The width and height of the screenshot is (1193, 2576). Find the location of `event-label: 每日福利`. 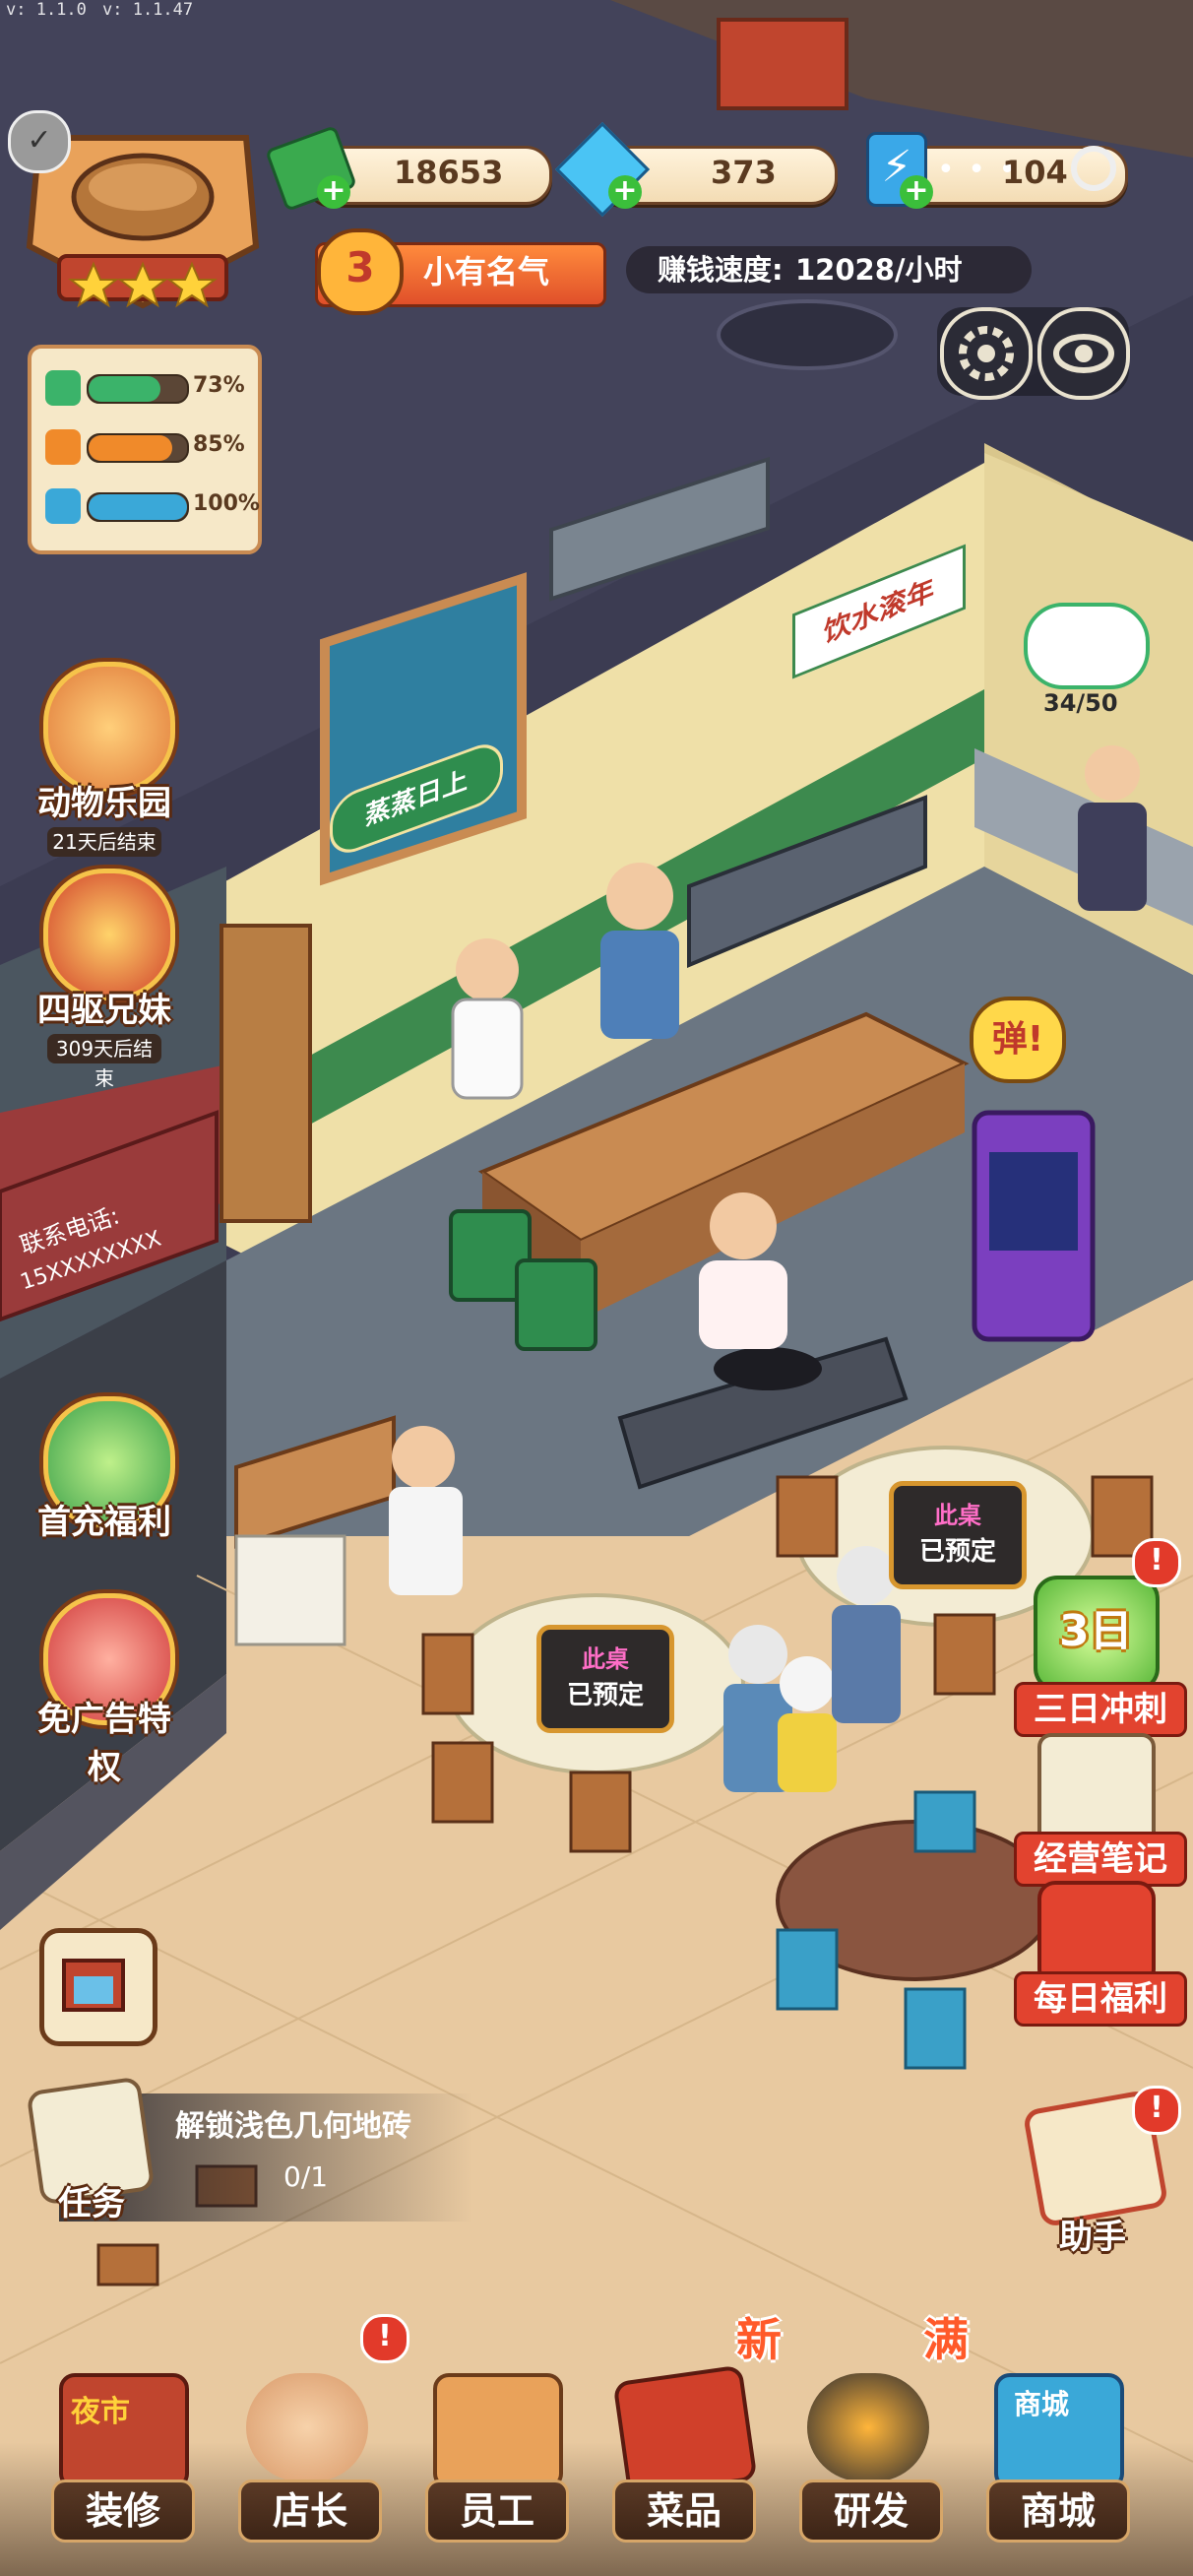

event-label: 每日福利 is located at coordinates (1100, 1999).